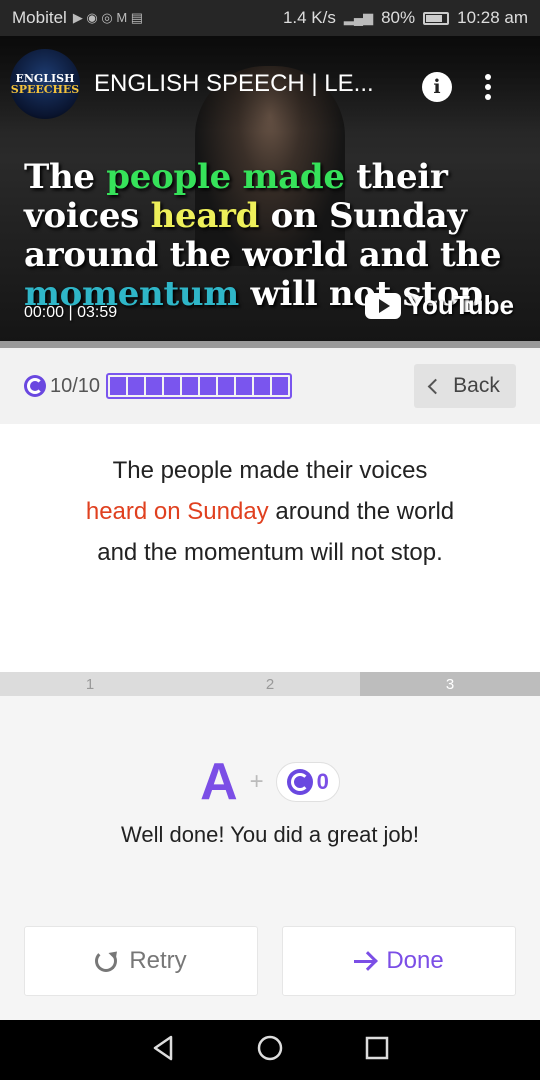 The image size is (540, 1080). What do you see at coordinates (177, 511) in the screenshot?
I see `highlighted-phrase: heard on Sunday` at bounding box center [177, 511].